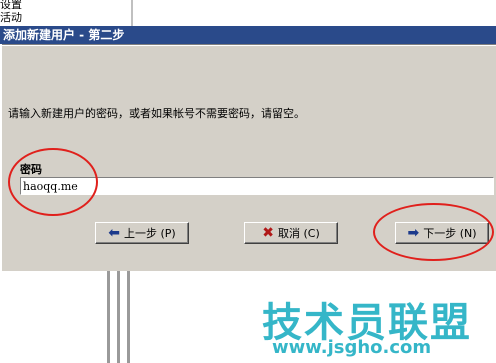 This screenshot has height=363, width=496. I want to click on background-divider, so click(132, 13).